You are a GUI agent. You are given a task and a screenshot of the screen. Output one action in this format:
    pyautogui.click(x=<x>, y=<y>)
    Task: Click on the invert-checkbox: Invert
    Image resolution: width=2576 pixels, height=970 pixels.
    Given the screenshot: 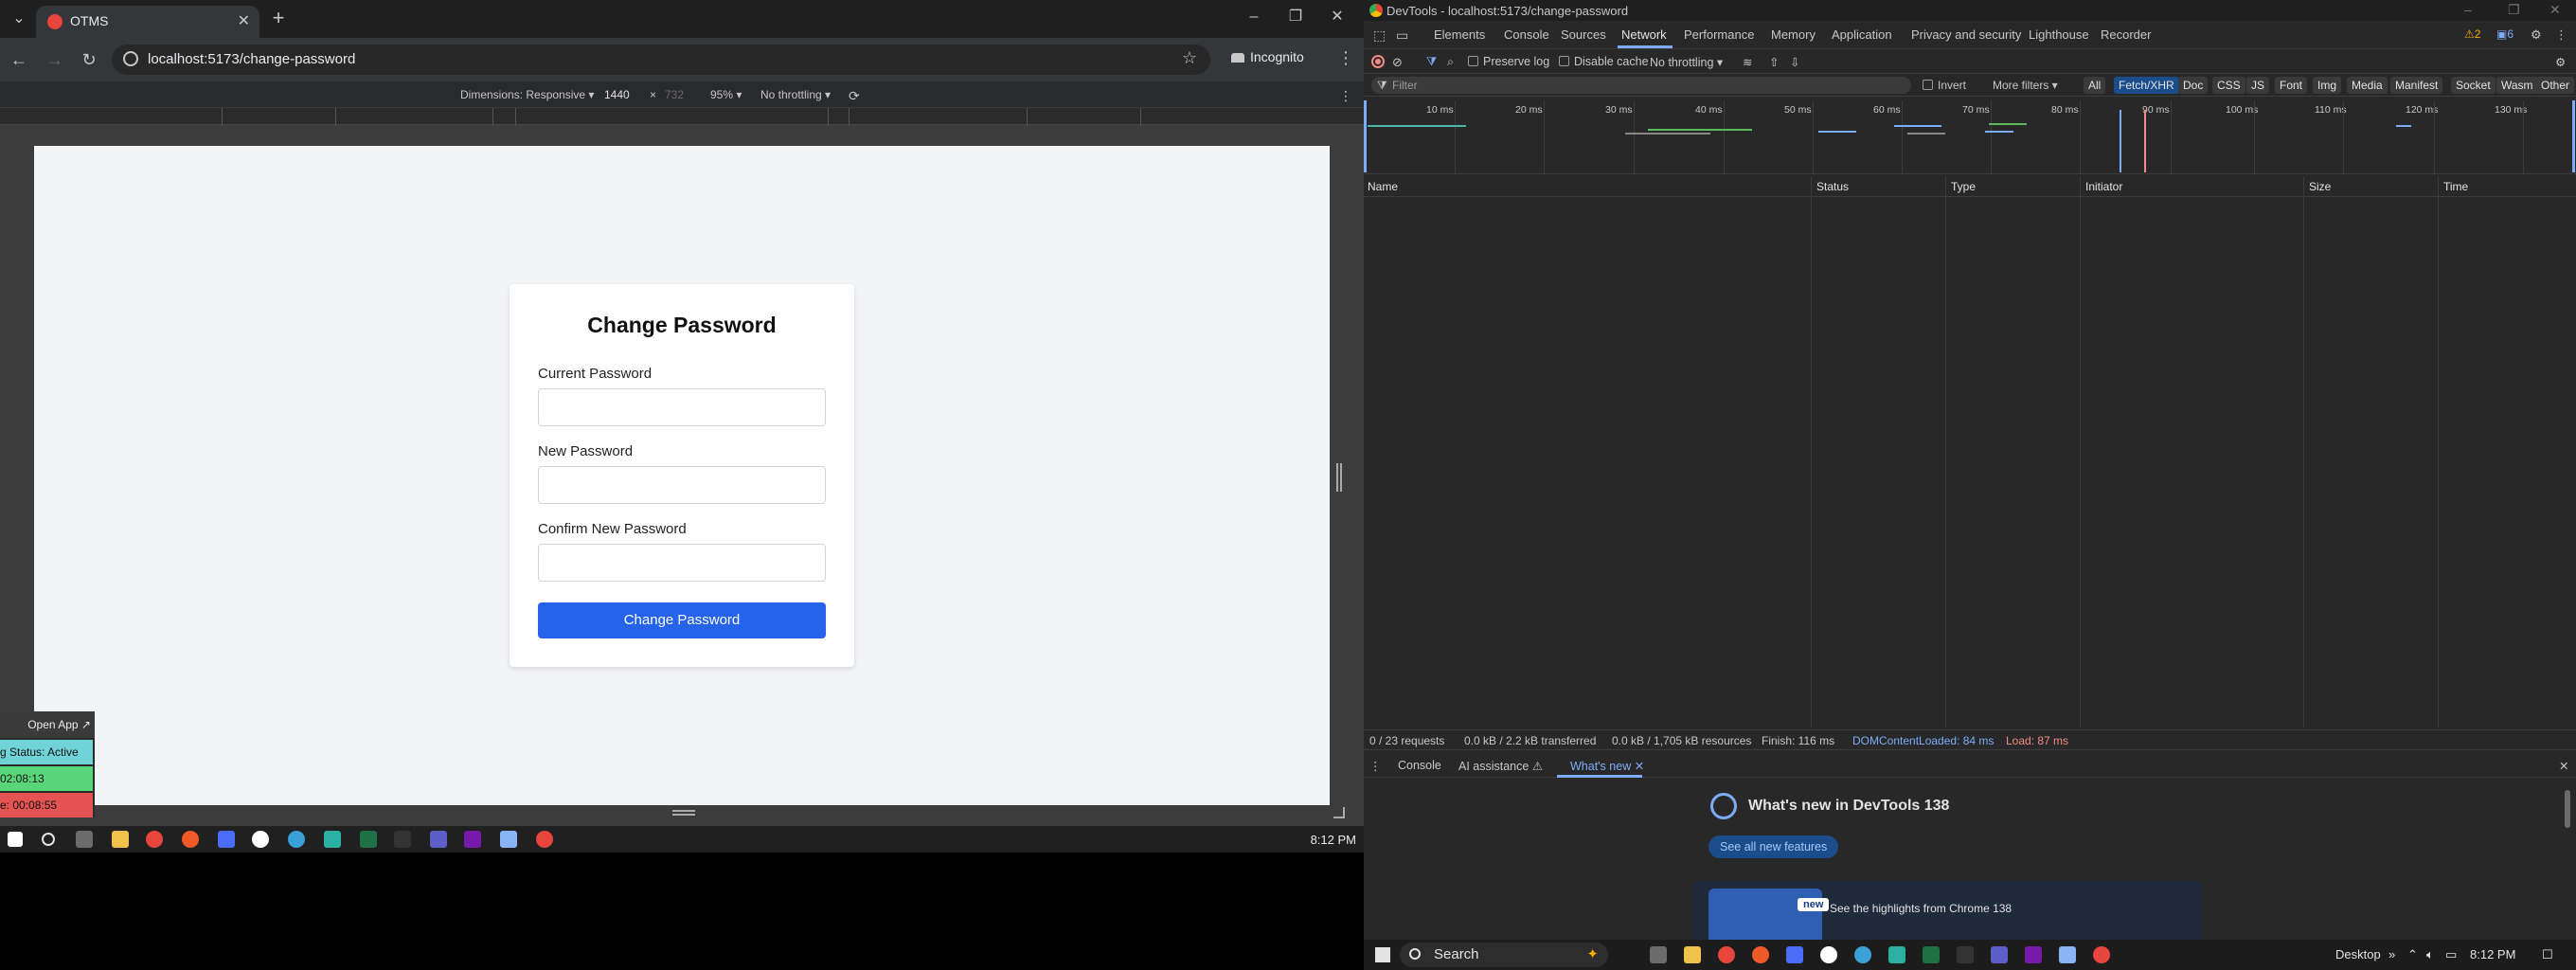 What is the action you would take?
    pyautogui.click(x=1944, y=85)
    